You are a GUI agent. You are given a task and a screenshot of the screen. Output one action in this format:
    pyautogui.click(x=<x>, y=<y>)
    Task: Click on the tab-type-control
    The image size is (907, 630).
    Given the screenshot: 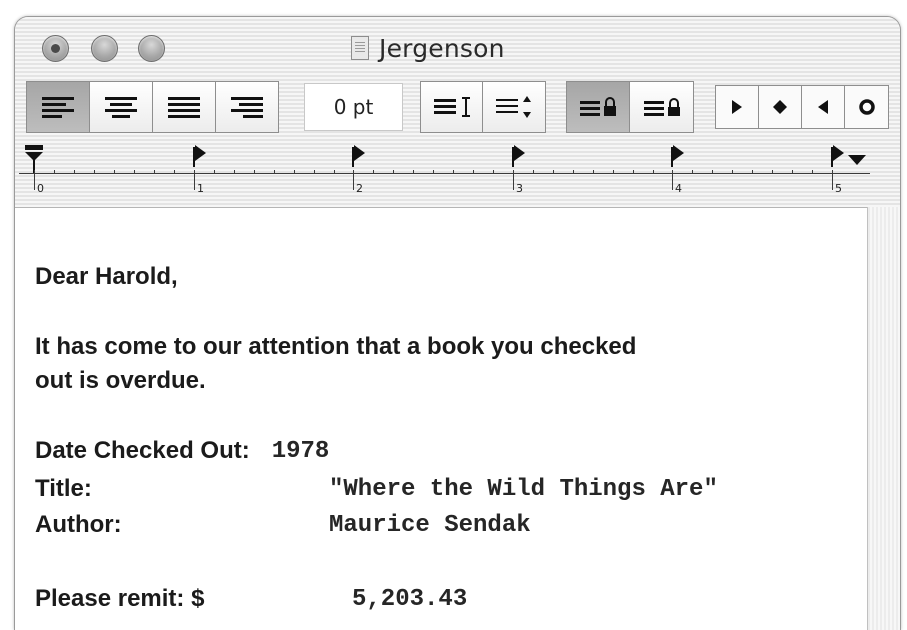 What is the action you would take?
    pyautogui.click(x=802, y=107)
    